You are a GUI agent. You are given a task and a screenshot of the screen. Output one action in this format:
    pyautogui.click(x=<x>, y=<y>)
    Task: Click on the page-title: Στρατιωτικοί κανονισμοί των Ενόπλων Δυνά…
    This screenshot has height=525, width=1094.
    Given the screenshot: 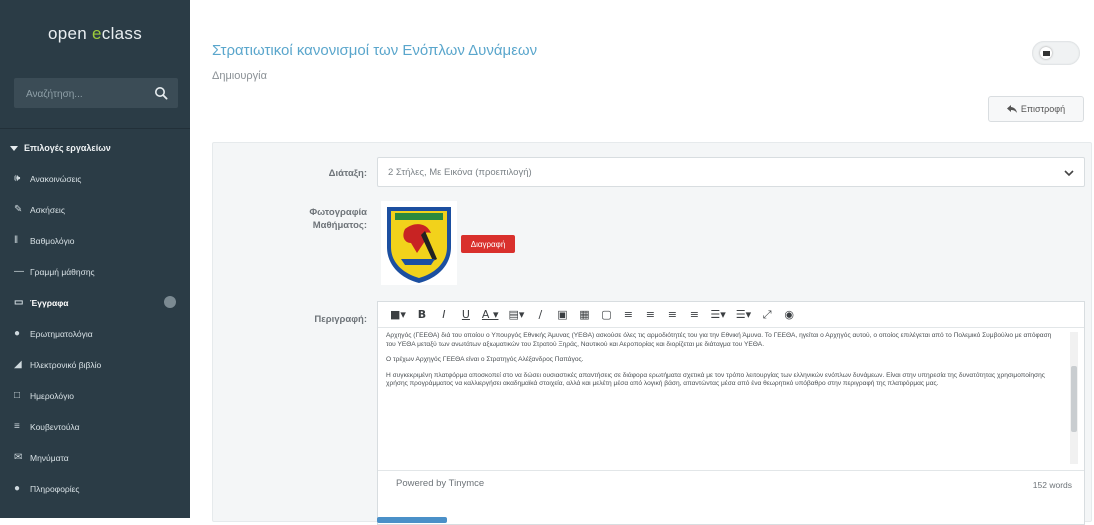 What is the action you would take?
    pyautogui.click(x=375, y=50)
    